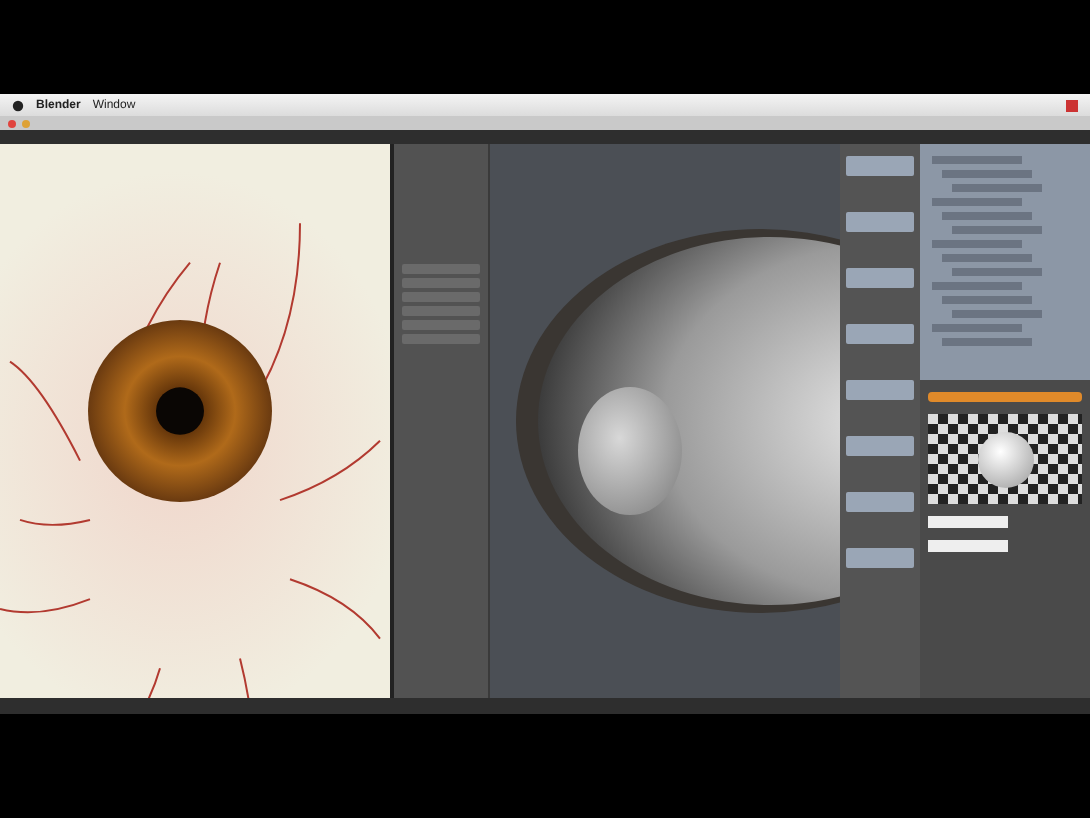 This screenshot has width=1090, height=818. Describe the element at coordinates (26, 123) in the screenshot. I see `minimize-button` at that location.